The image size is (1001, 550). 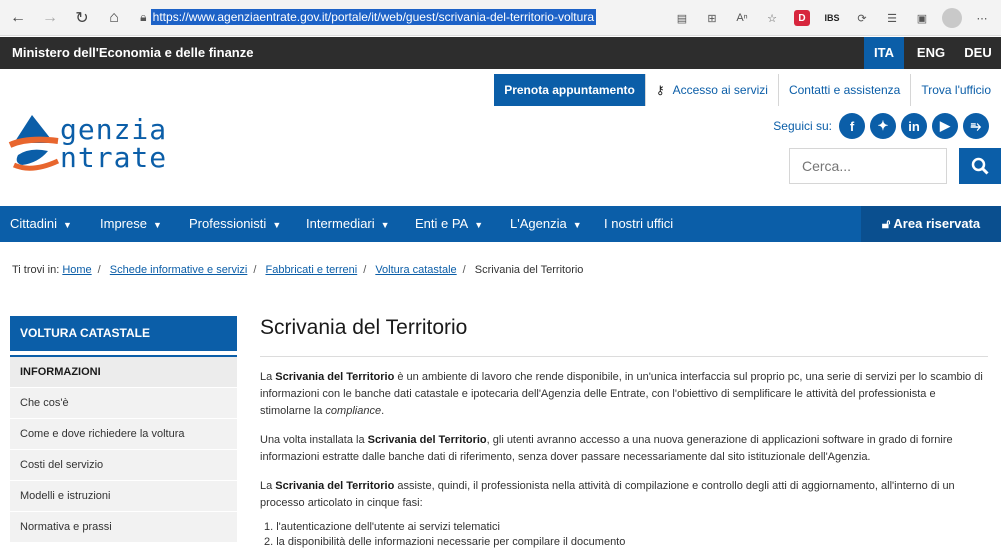 I want to click on nav-nostri-uffici: I nostri uffici, so click(x=638, y=224).